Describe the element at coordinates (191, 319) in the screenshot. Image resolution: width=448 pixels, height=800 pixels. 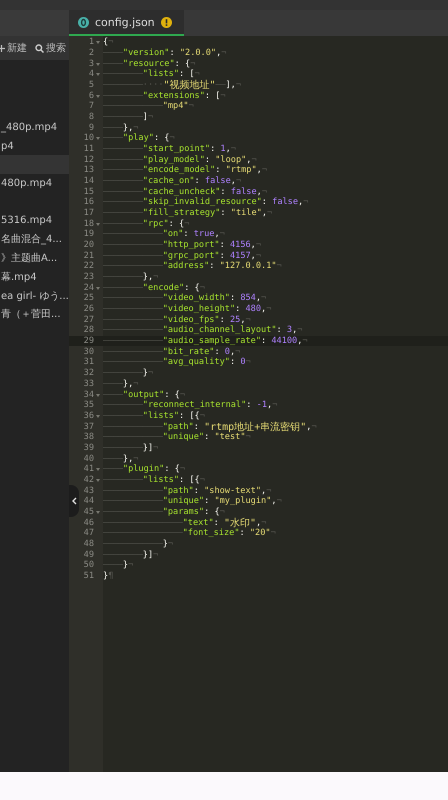
I see `json-key: "video_fps"` at that location.